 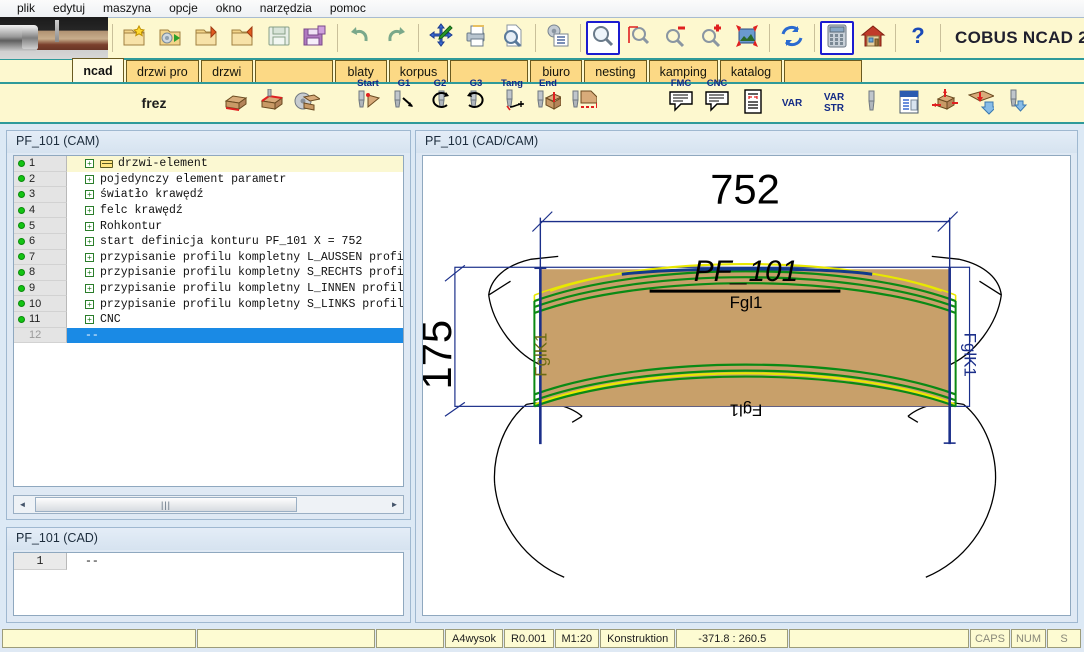 I want to click on calculator-button, so click(x=837, y=38).